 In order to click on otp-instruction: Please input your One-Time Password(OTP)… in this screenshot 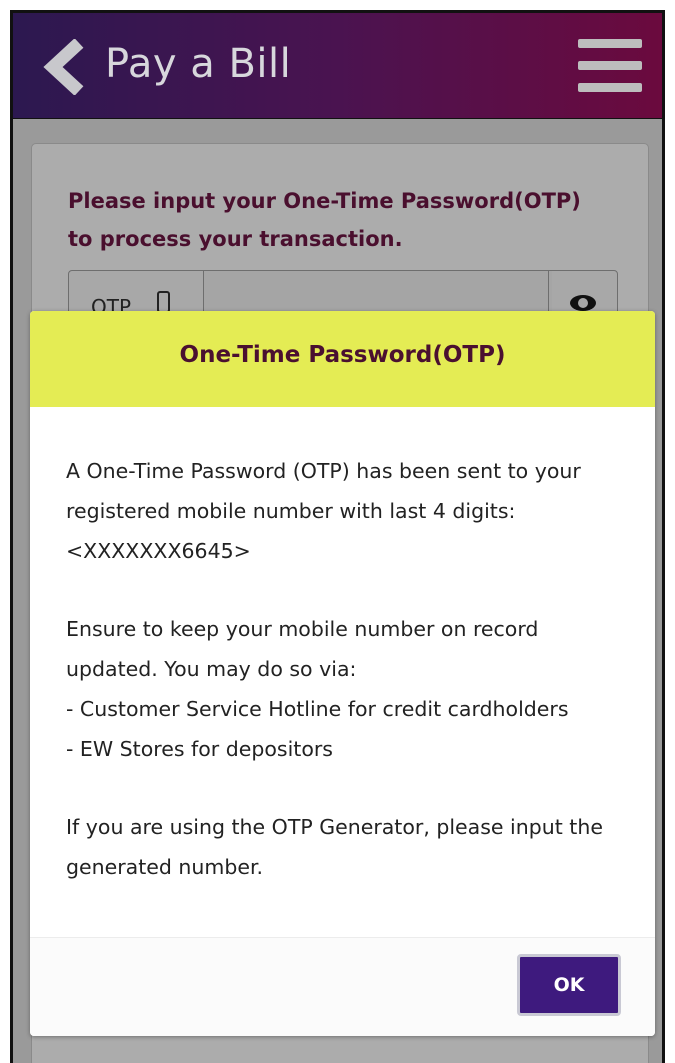, I will do `click(324, 220)`.